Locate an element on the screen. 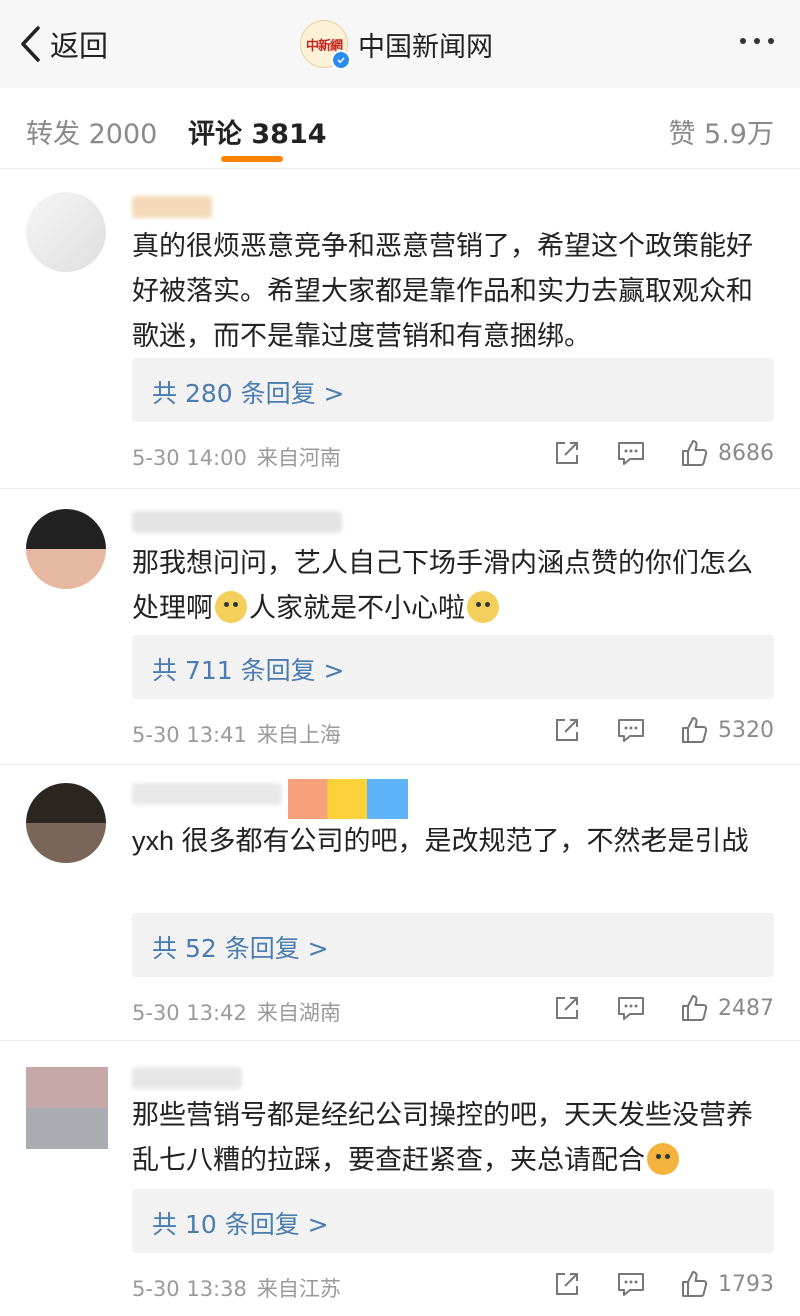 This screenshot has height=1316, width=800. comment-actions: 2487 is located at coordinates (646, 1008).